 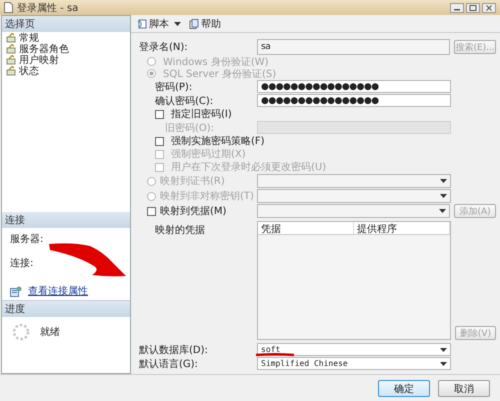 I want to click on spinner-icon, so click(x=21, y=332).